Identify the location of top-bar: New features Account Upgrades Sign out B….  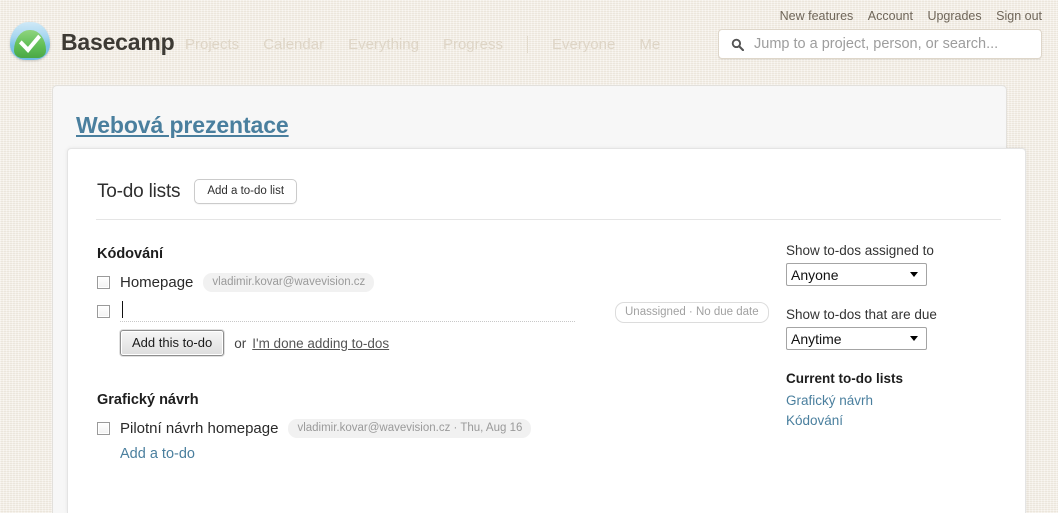
(529, 38).